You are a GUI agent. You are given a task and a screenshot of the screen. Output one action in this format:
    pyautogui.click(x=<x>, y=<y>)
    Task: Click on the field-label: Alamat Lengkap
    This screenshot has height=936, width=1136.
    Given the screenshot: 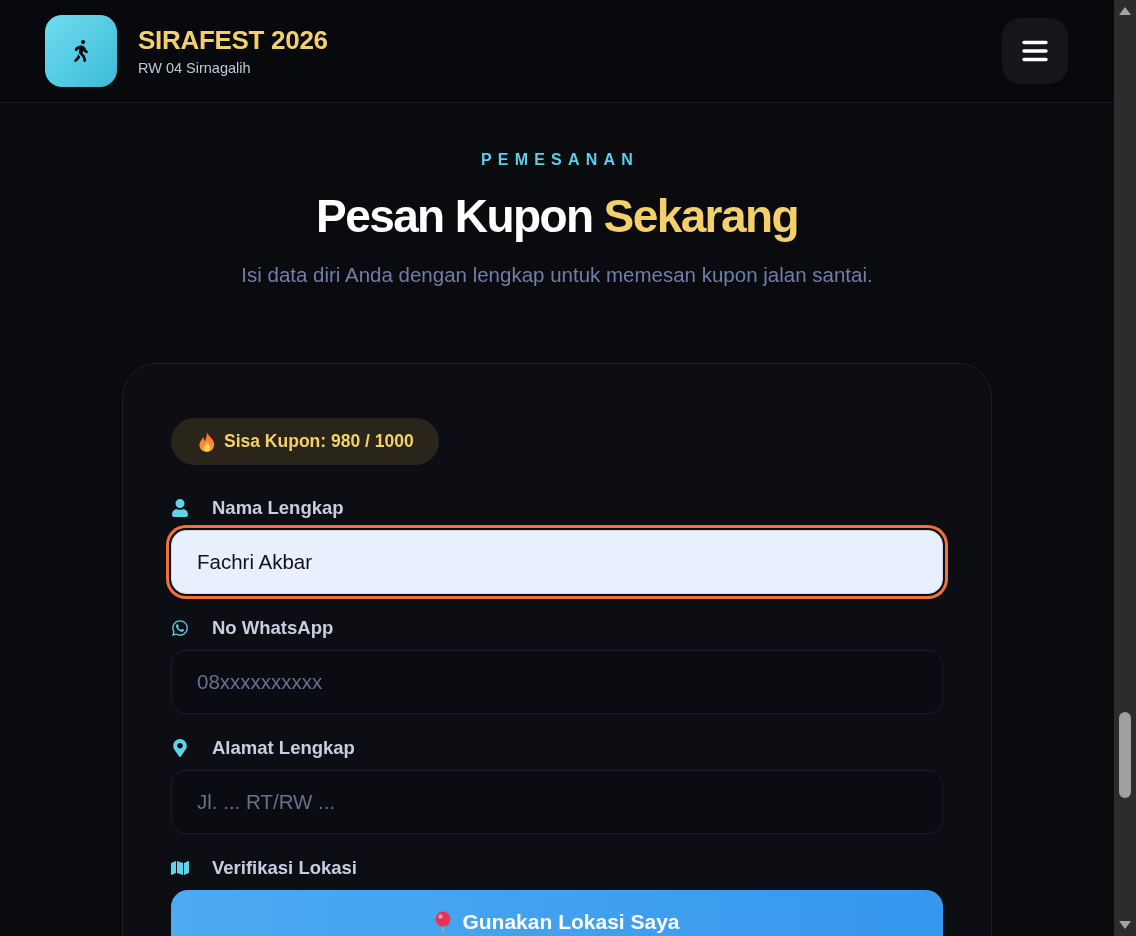 What is the action you would take?
    pyautogui.click(x=283, y=748)
    